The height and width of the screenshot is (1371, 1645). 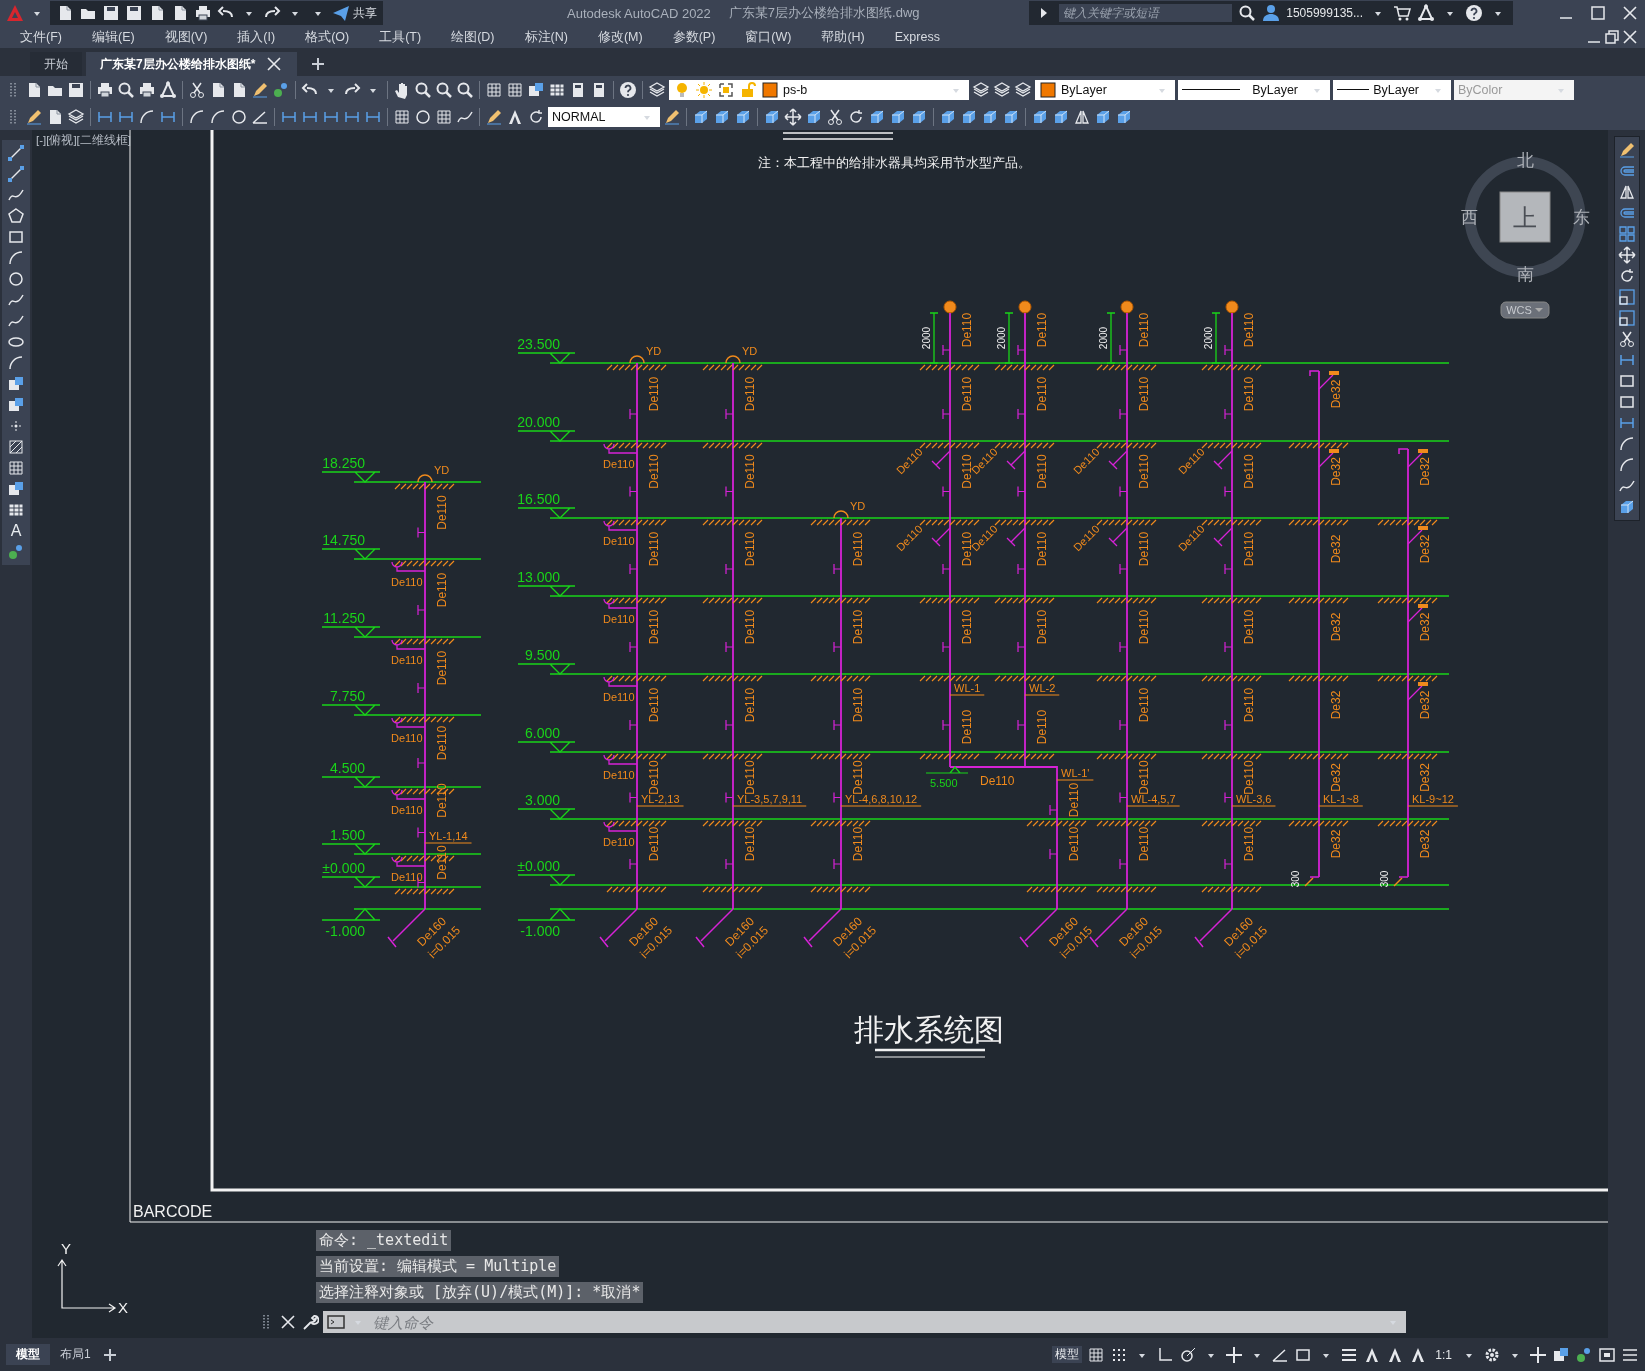 What do you see at coordinates (1581, 217) in the screenshot?
I see `compass-label: 东` at bounding box center [1581, 217].